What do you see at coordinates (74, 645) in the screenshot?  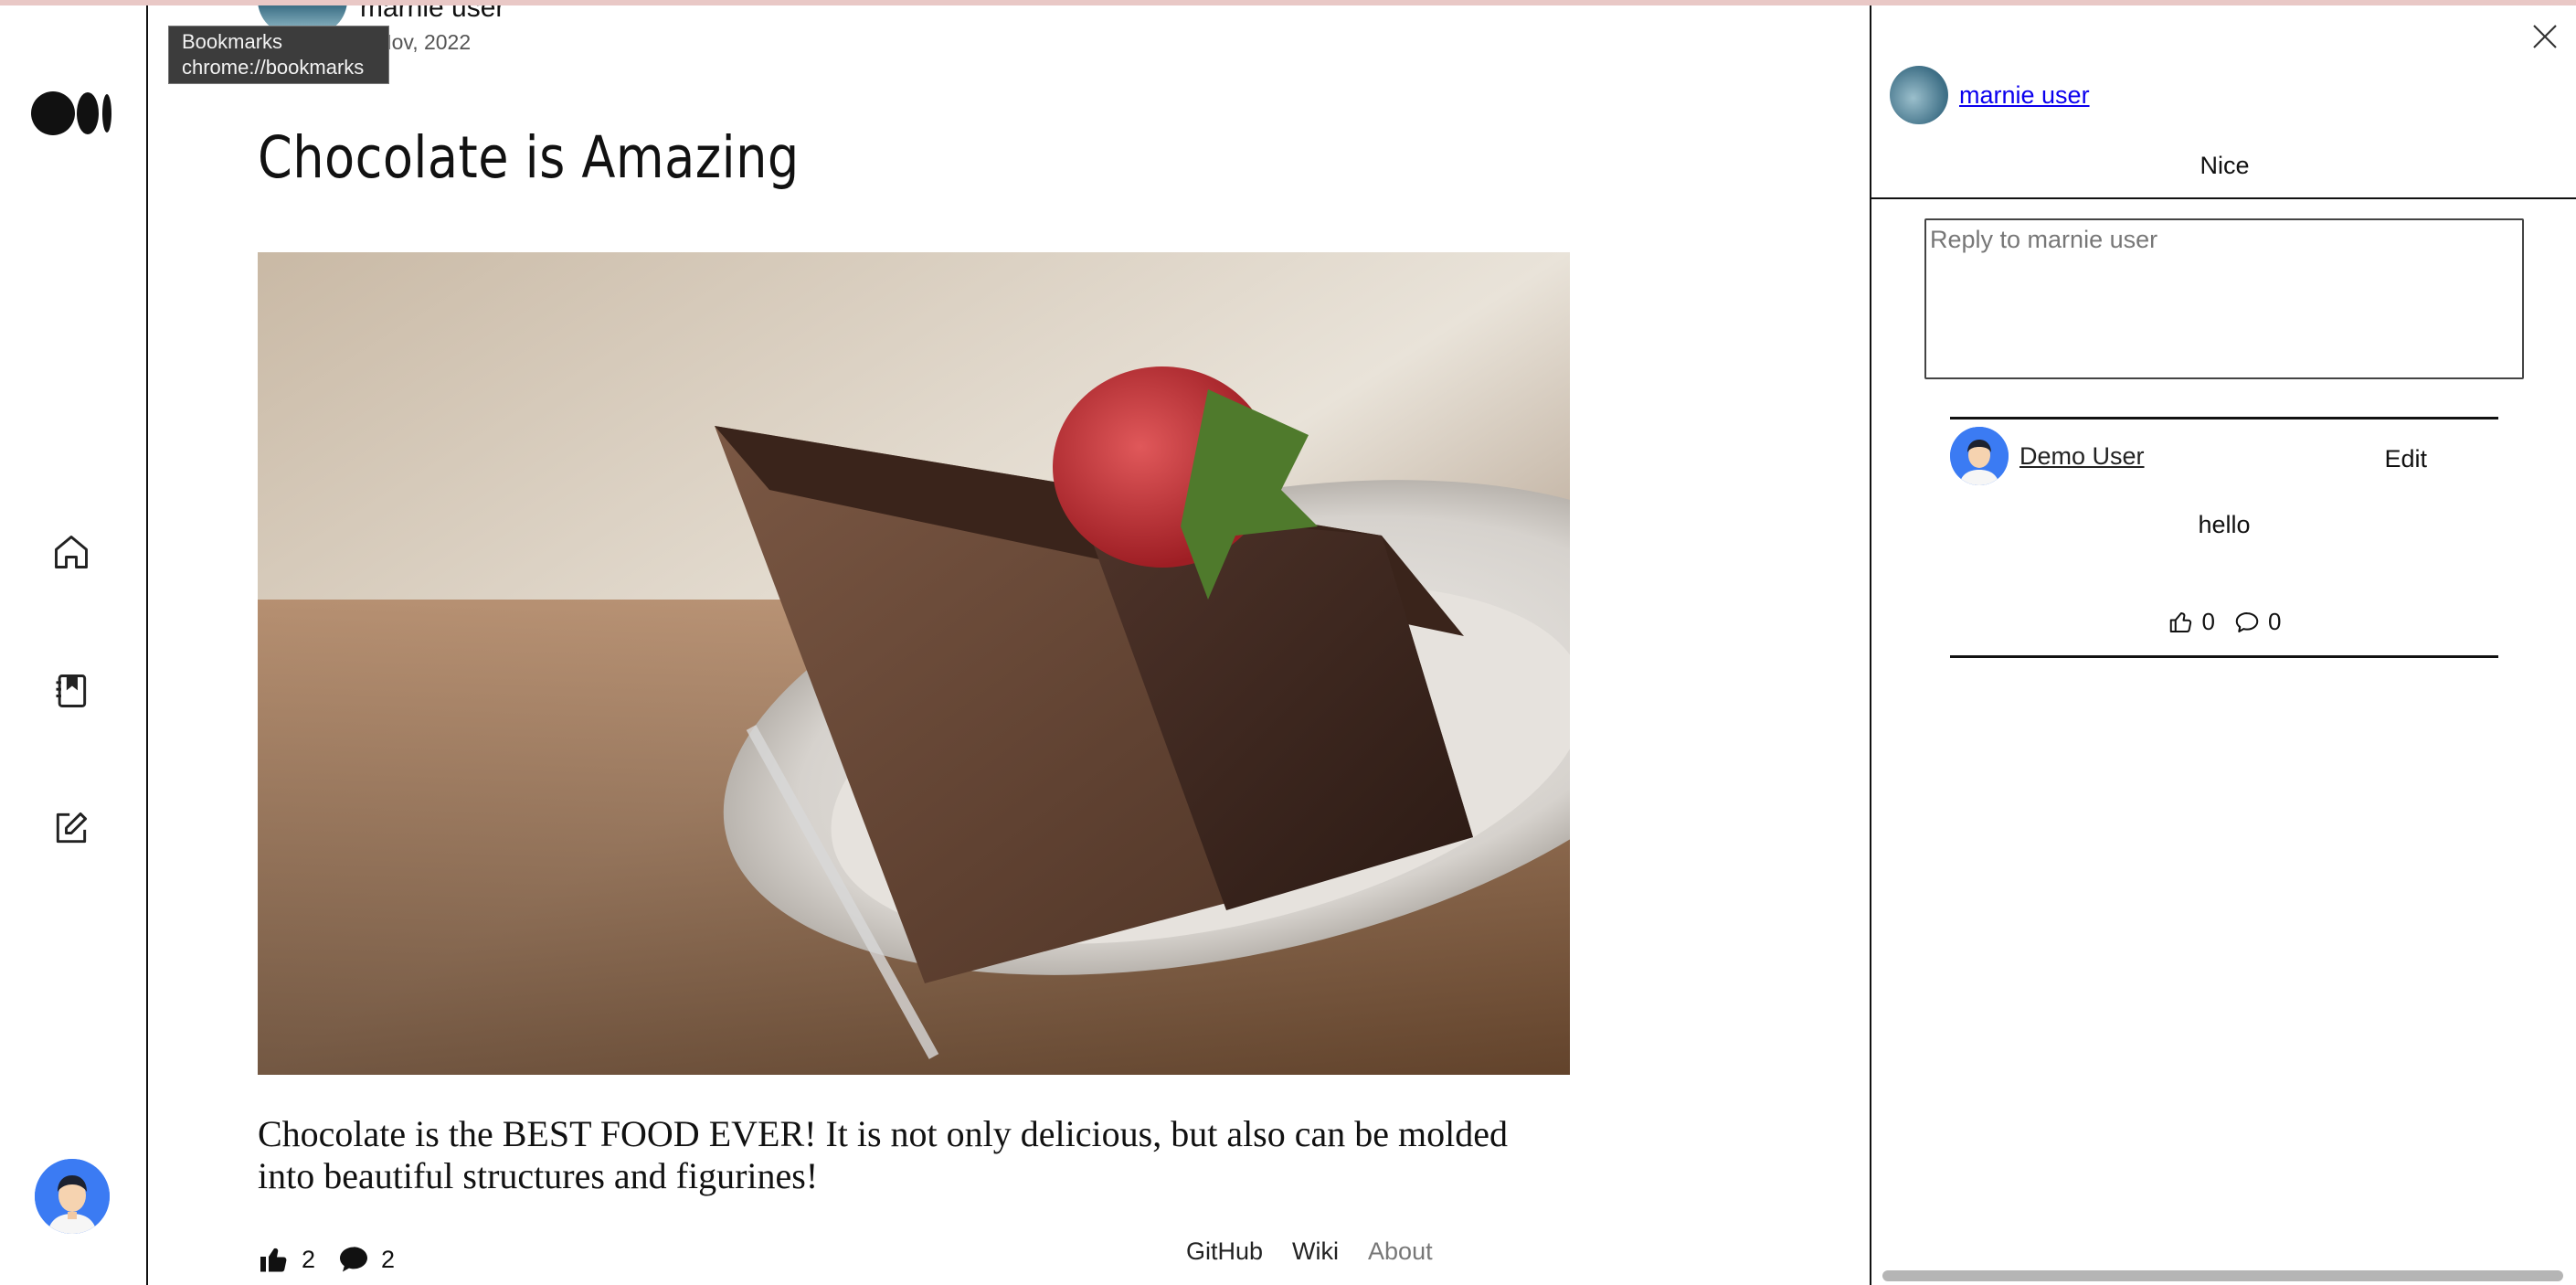 I see `left-sidebar` at bounding box center [74, 645].